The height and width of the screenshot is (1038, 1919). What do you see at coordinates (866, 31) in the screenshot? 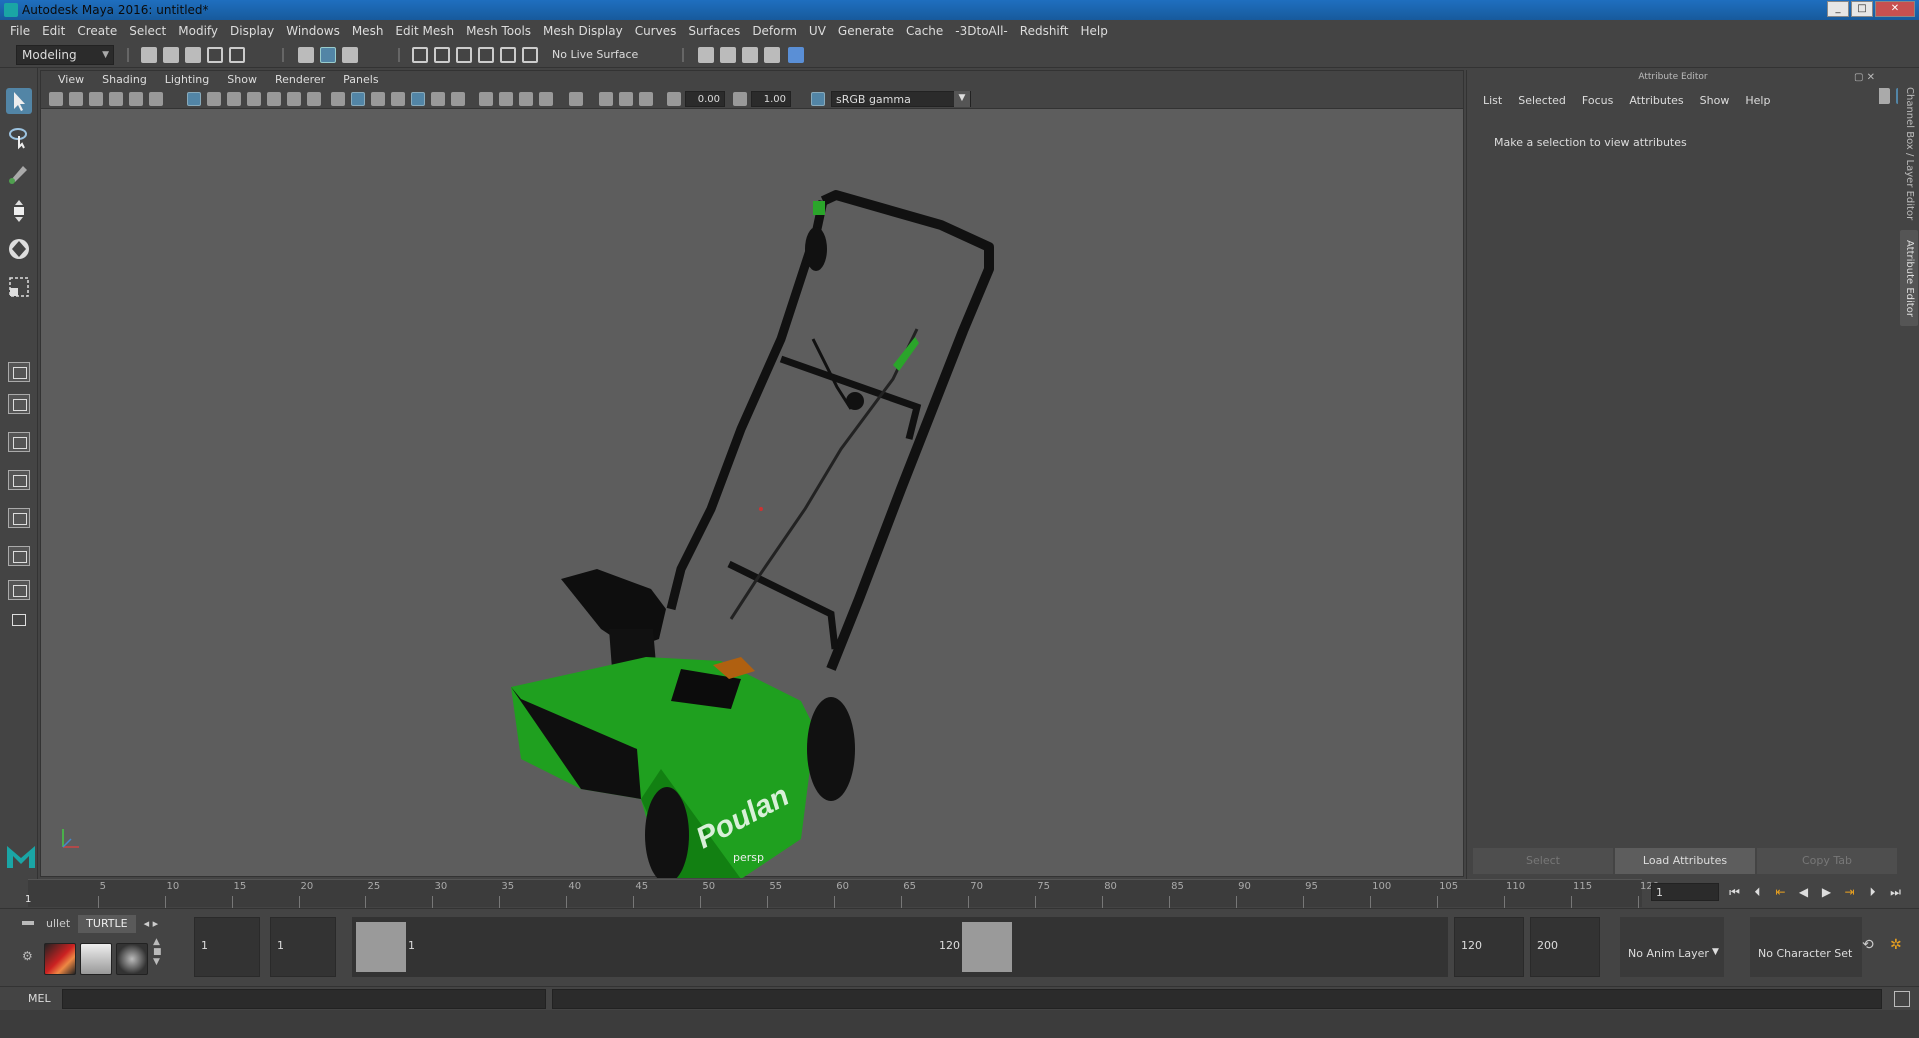
I see `menu-generate: Generate` at bounding box center [866, 31].